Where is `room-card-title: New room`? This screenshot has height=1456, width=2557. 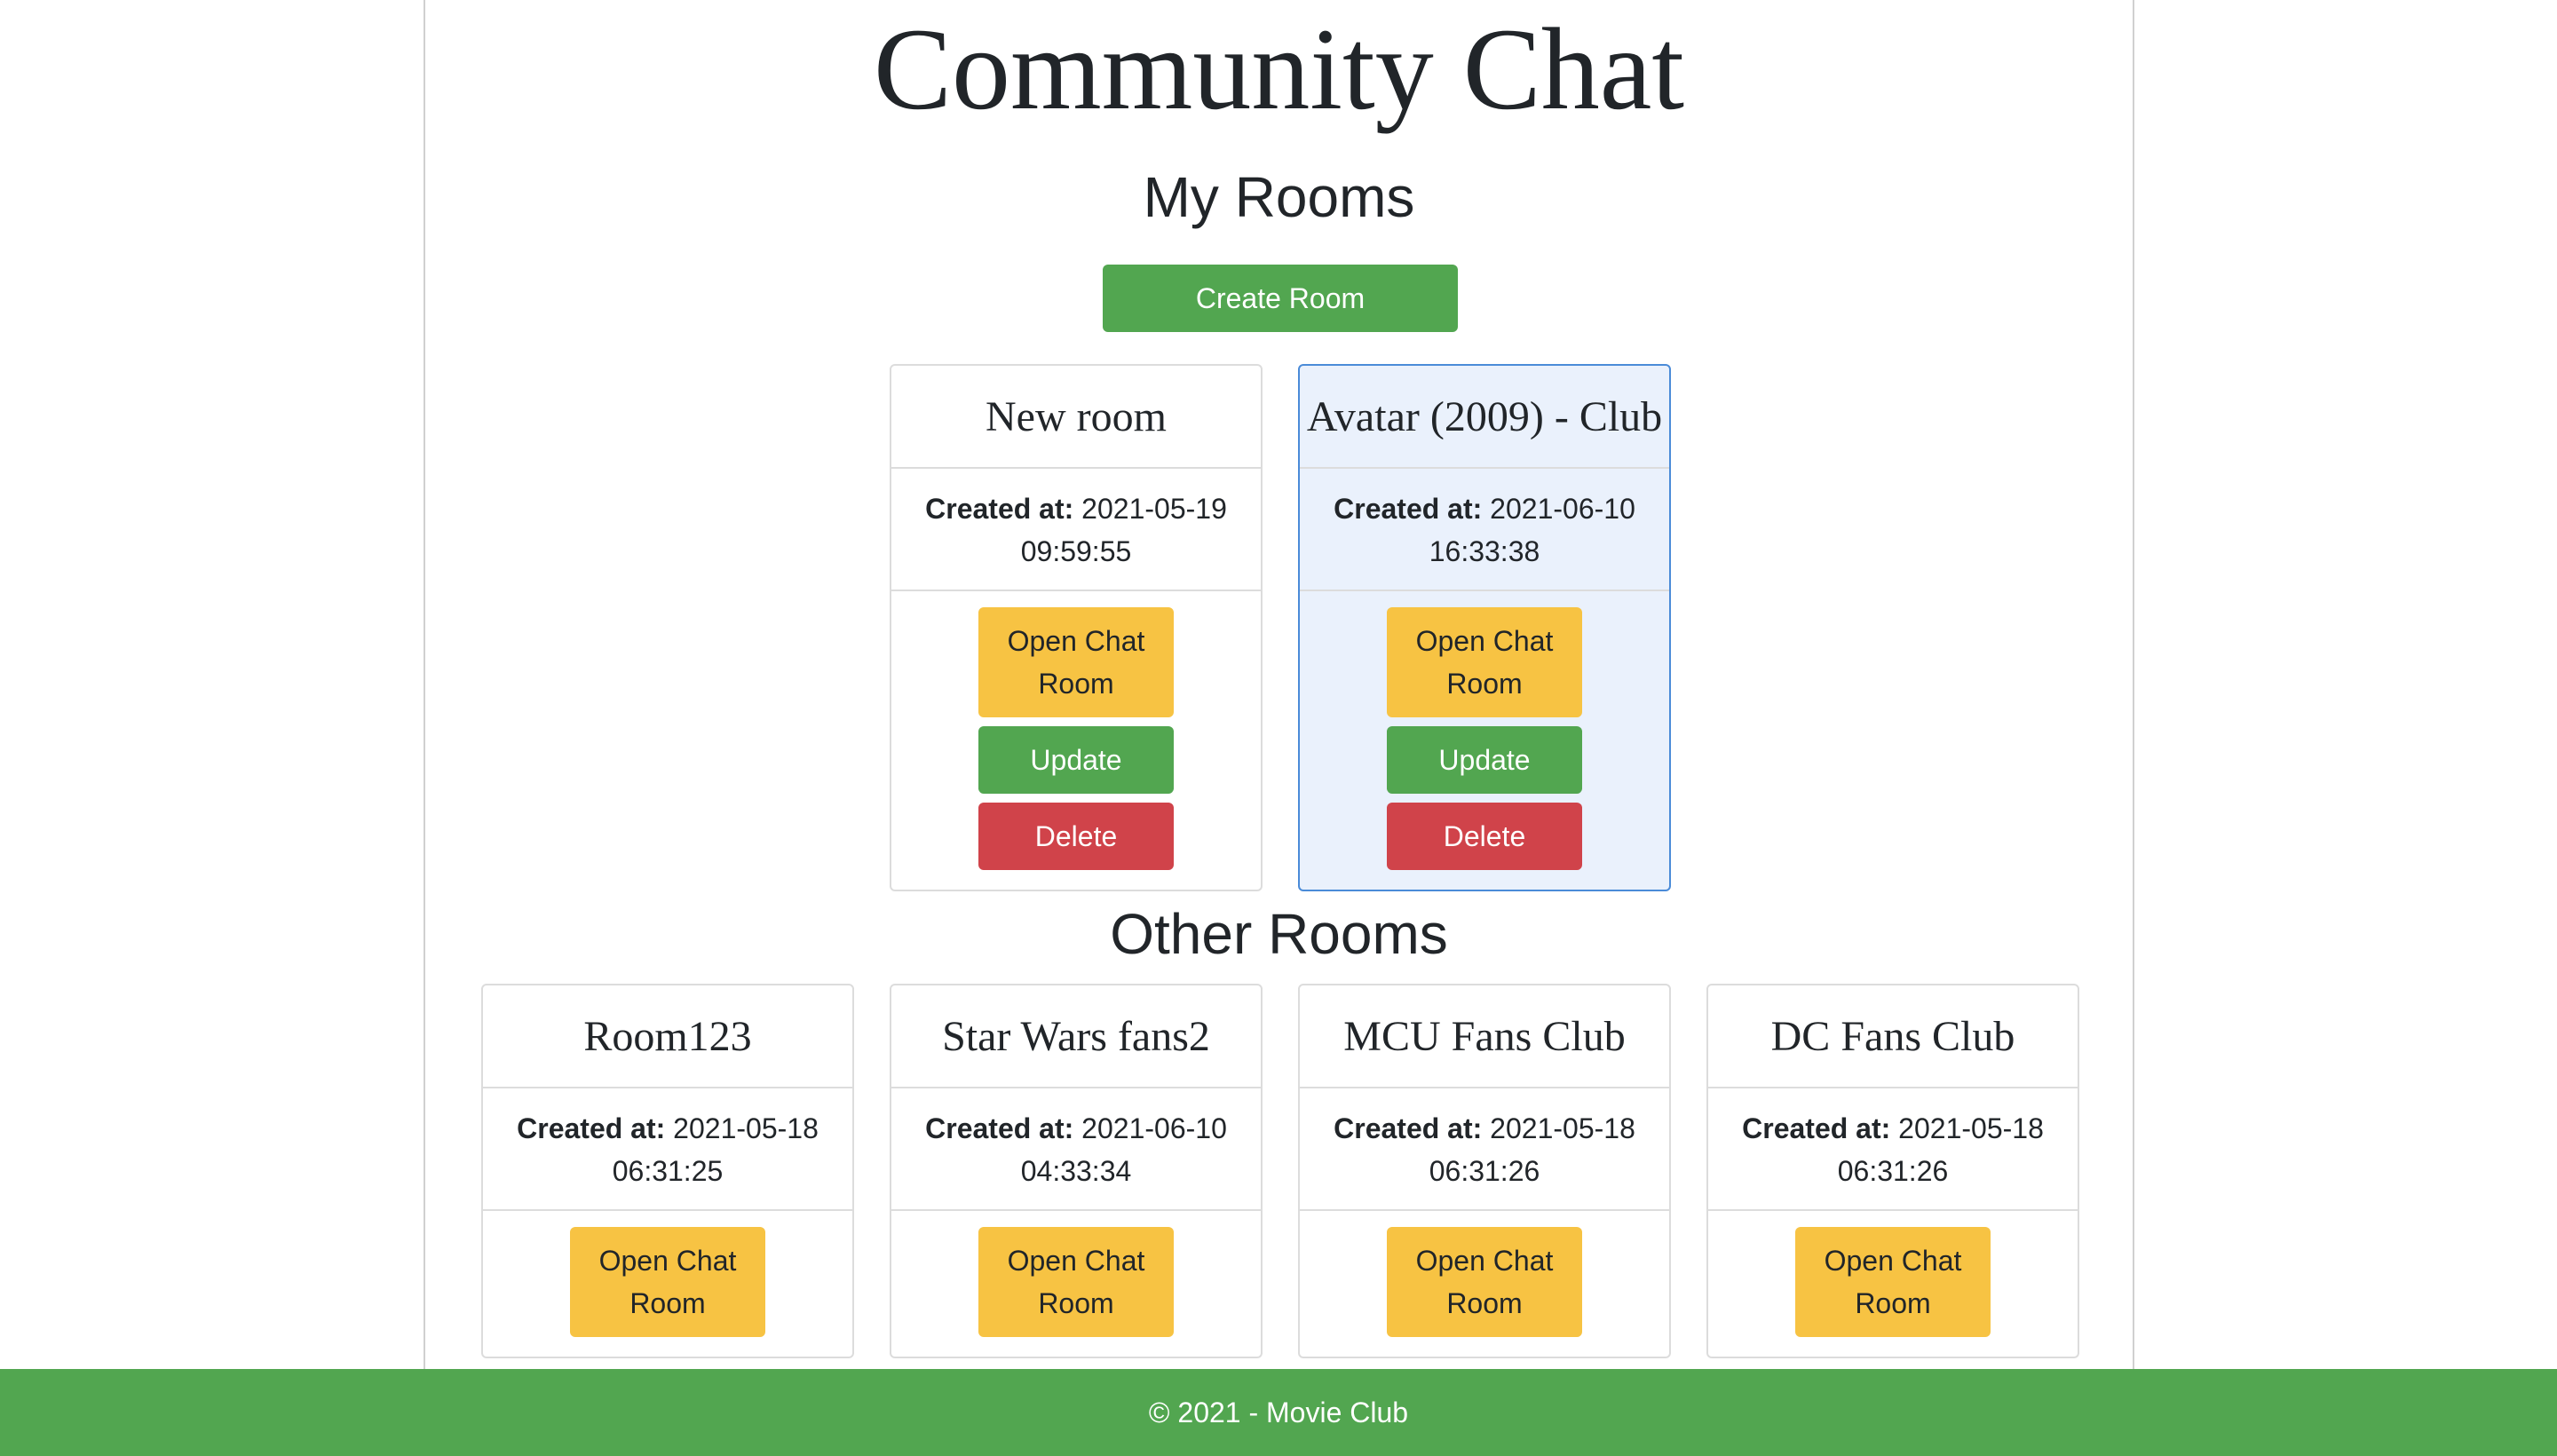
room-card-title: New room is located at coordinates (1076, 417).